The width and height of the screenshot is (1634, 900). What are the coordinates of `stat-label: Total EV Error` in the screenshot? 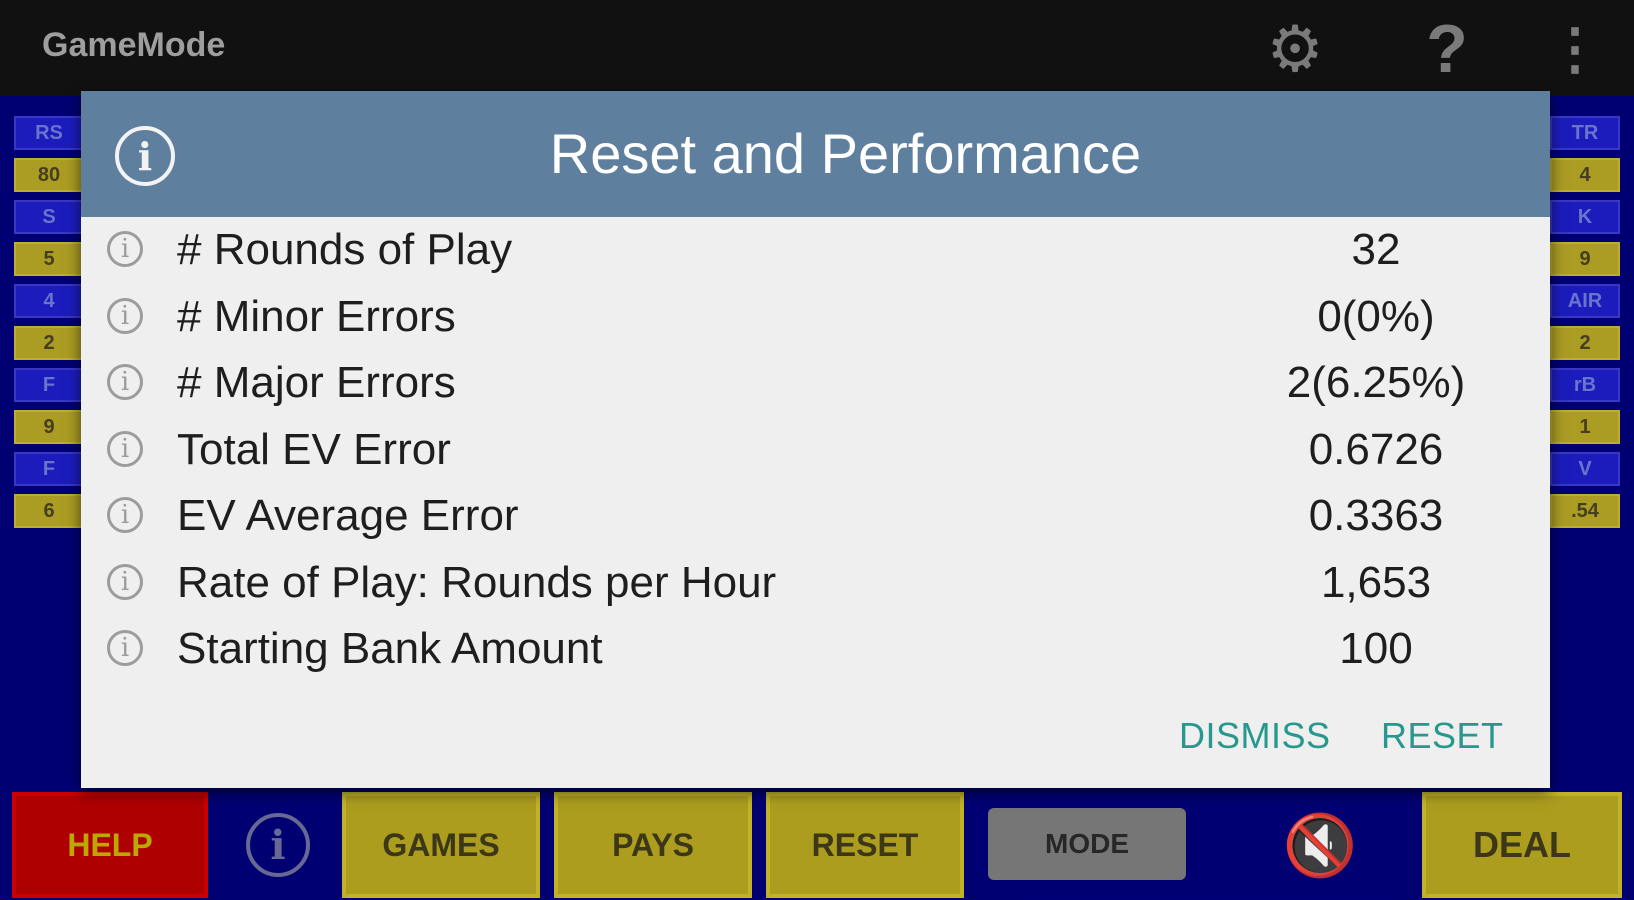 It's located at (314, 449).